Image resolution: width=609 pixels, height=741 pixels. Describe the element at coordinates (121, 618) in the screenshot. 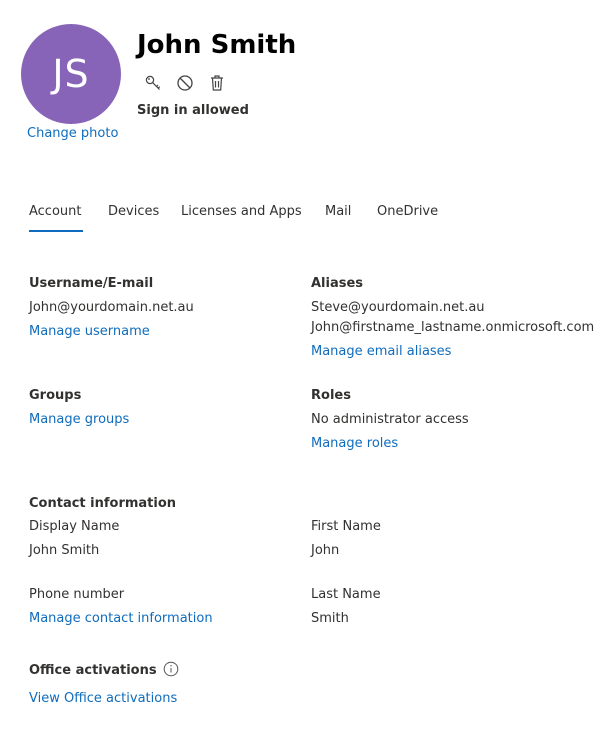

I see `manage-contact-information-link: Manage contact information` at that location.